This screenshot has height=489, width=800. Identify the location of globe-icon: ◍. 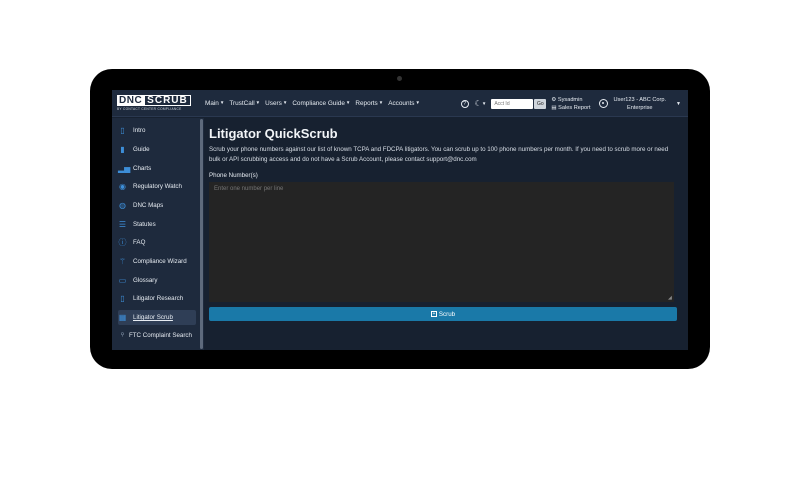
(122, 205).